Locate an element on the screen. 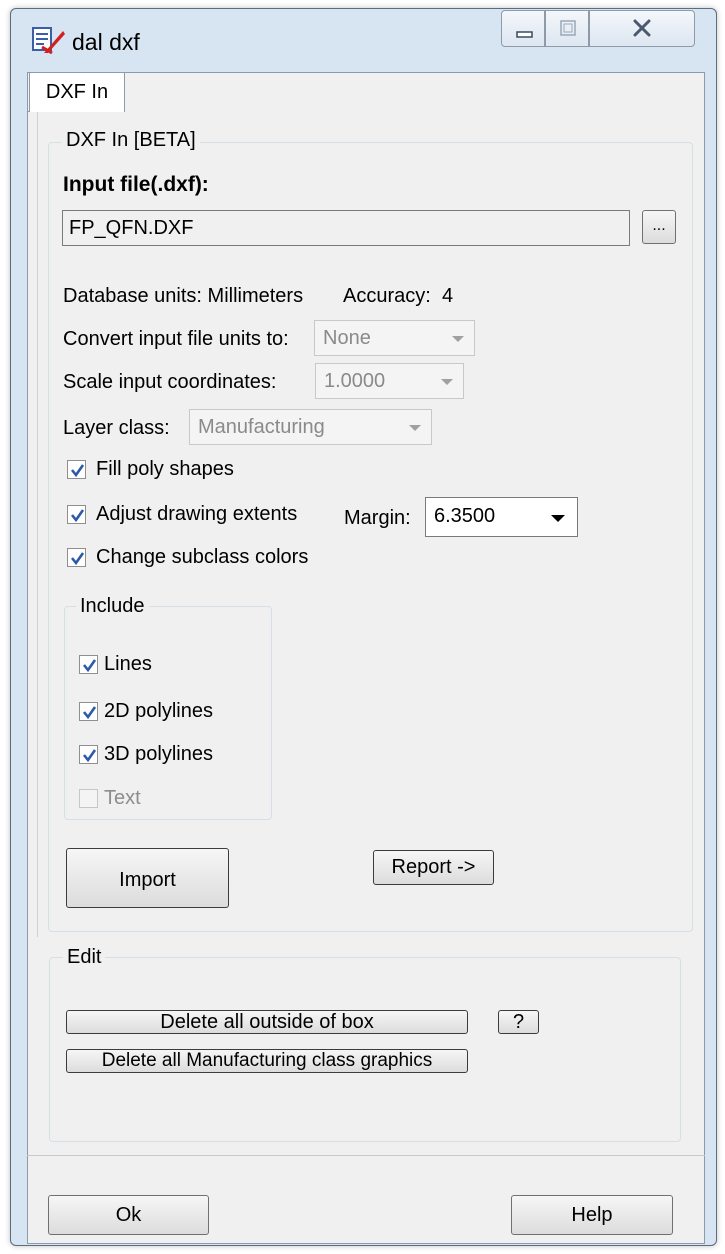  close-icon is located at coordinates (642, 28).